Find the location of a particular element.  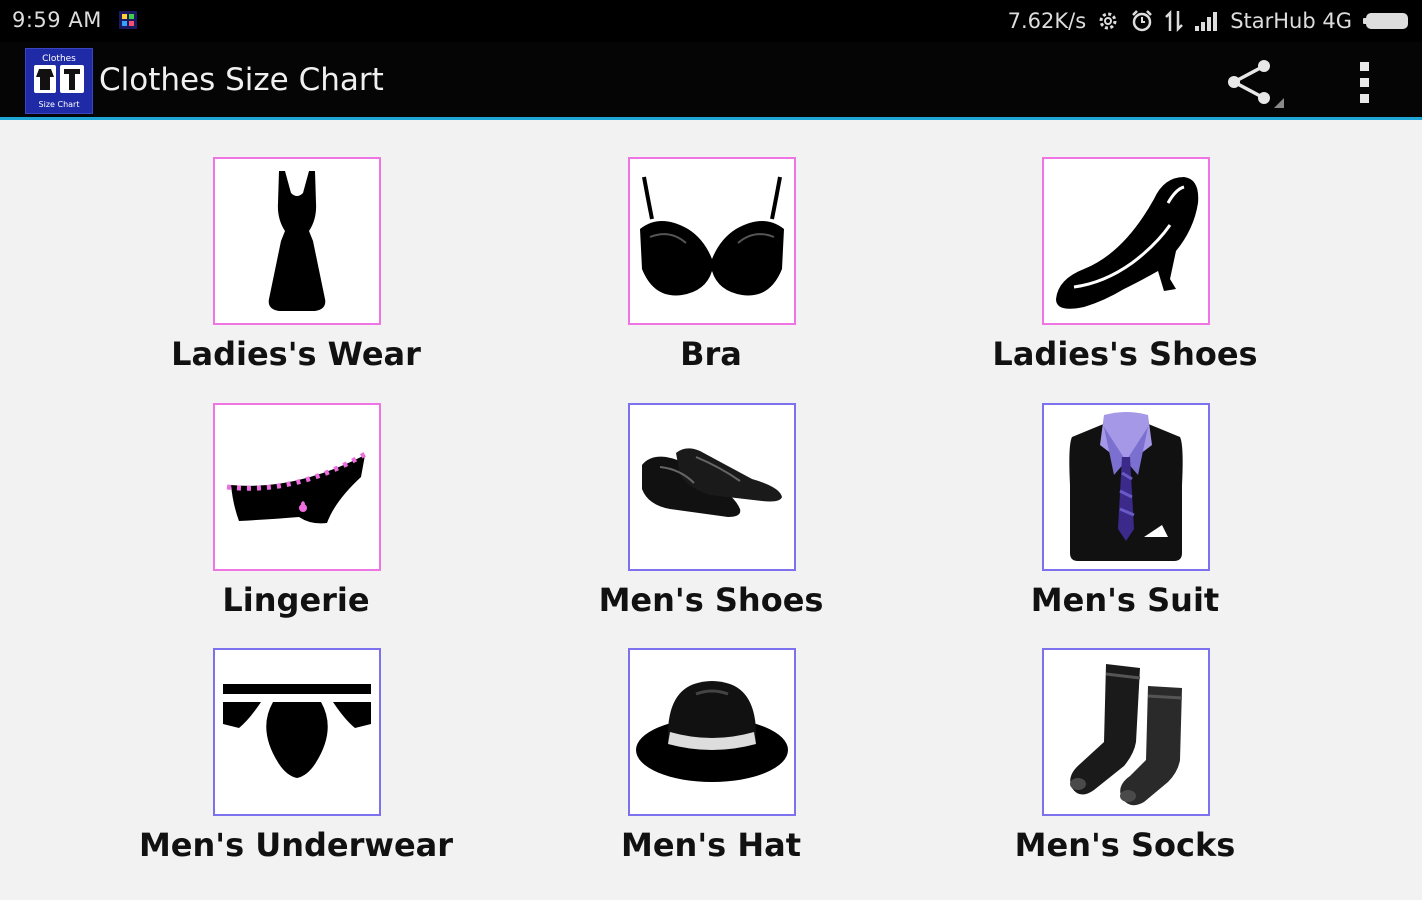

share-icon is located at coordinates (1256, 84).